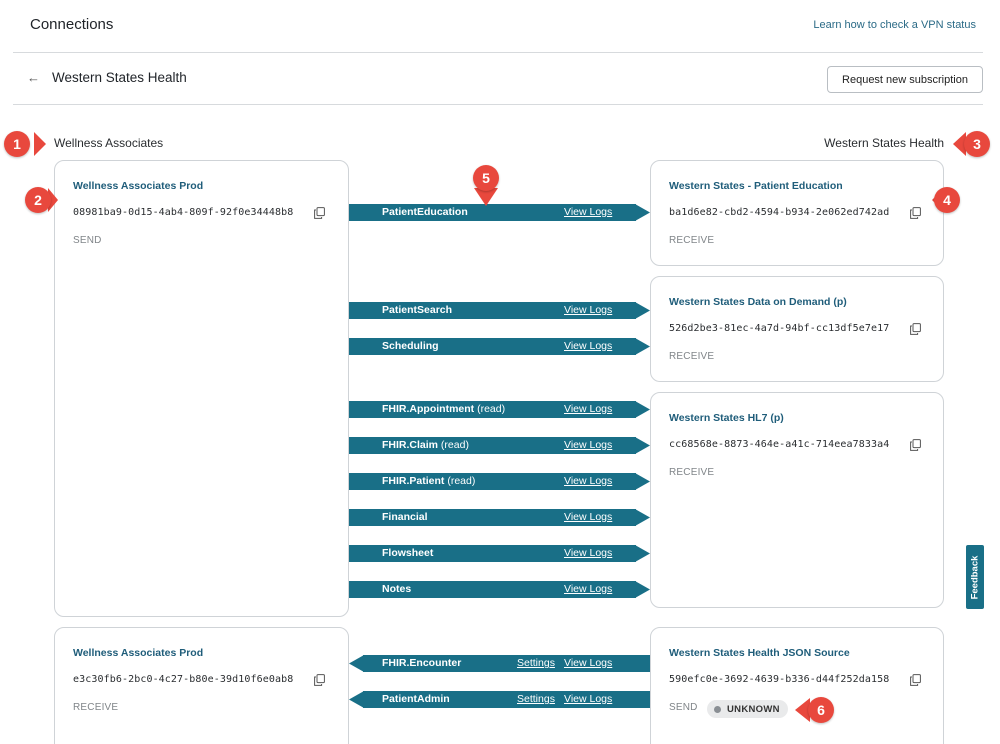 The width and height of the screenshot is (1000, 744). Describe the element at coordinates (977, 144) in the screenshot. I see `callout-badge: 3` at that location.